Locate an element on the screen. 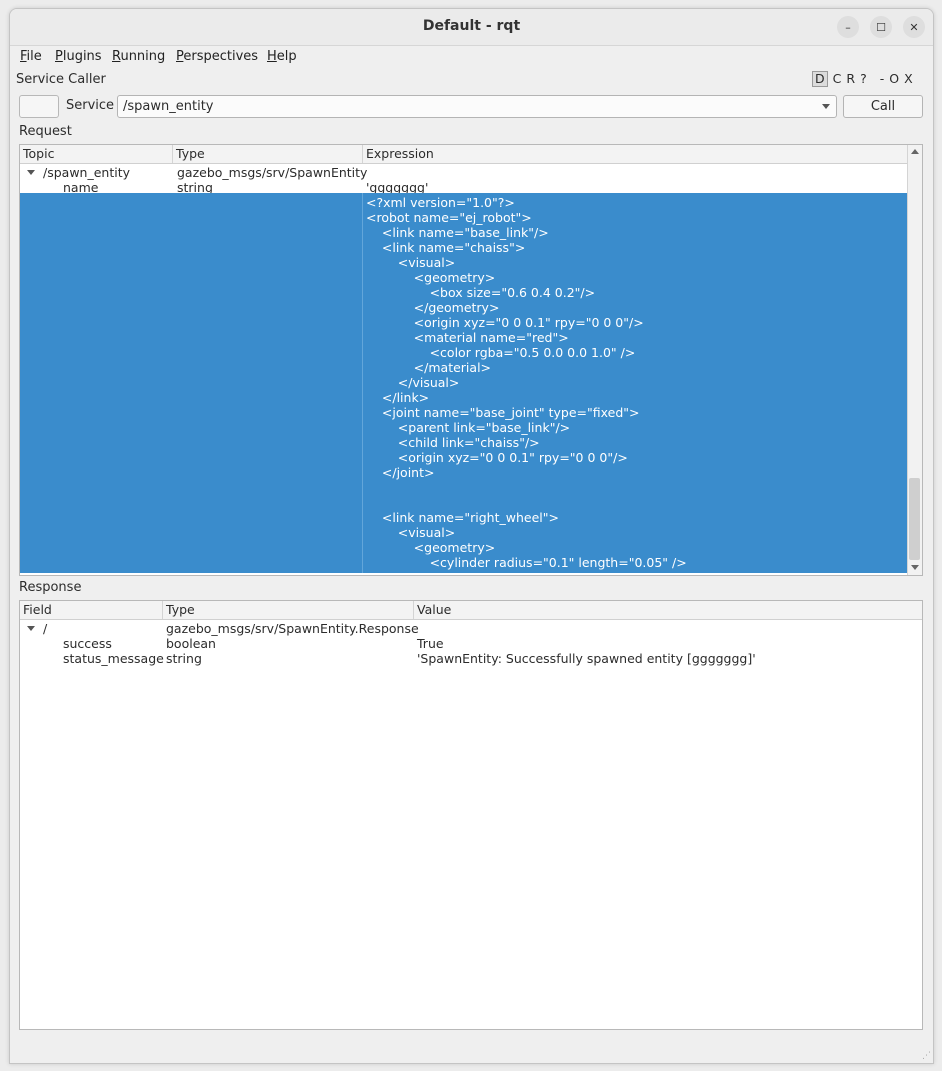 The height and width of the screenshot is (1071, 942). response-success-field: success is located at coordinates (87, 643).